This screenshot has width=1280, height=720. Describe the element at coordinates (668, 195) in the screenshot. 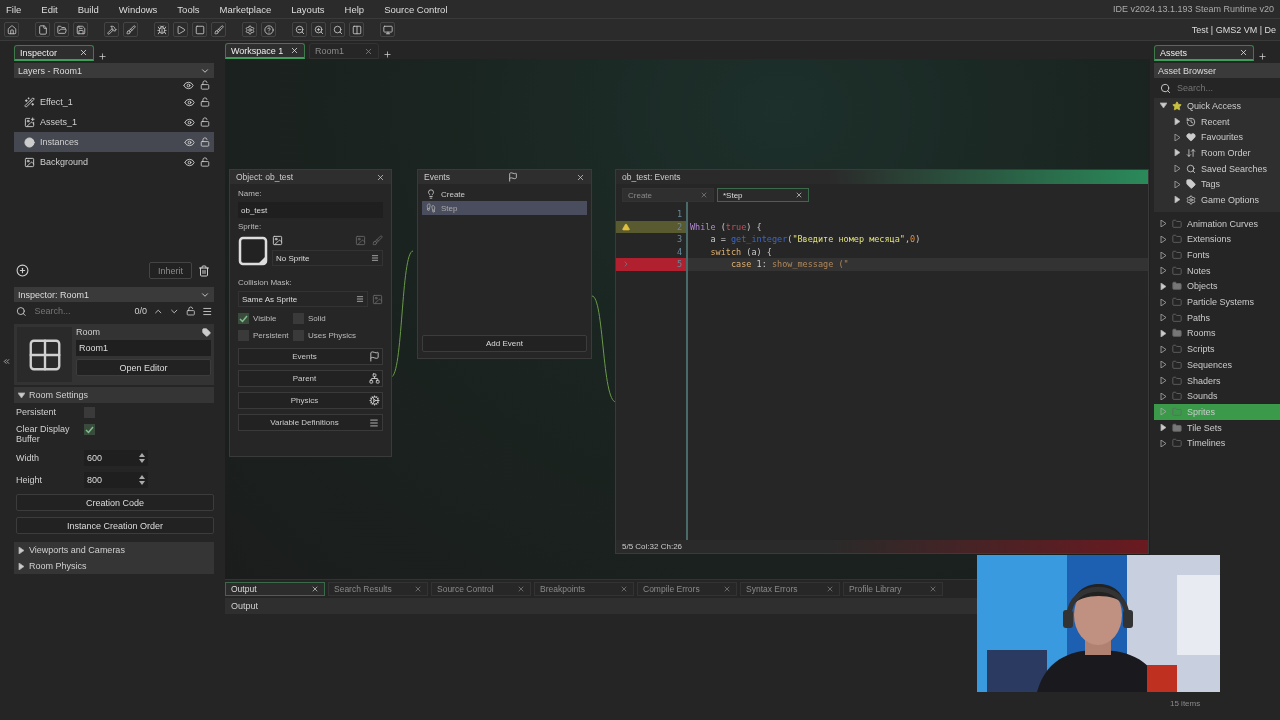

I see `code-tab: Create` at that location.